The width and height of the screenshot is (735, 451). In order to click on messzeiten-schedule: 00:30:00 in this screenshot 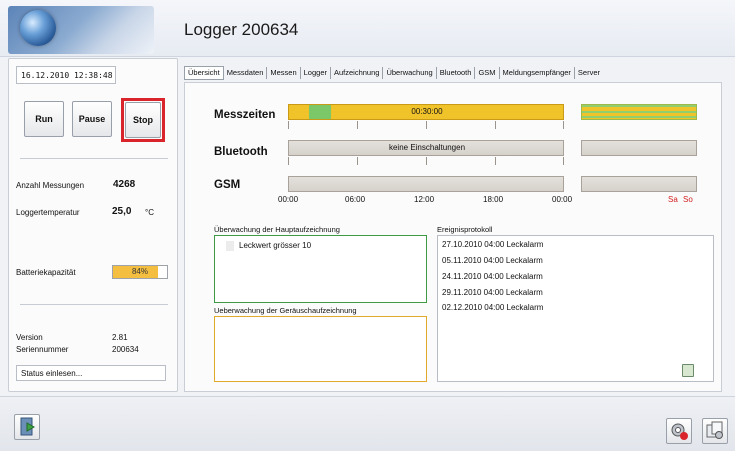, I will do `click(426, 112)`.